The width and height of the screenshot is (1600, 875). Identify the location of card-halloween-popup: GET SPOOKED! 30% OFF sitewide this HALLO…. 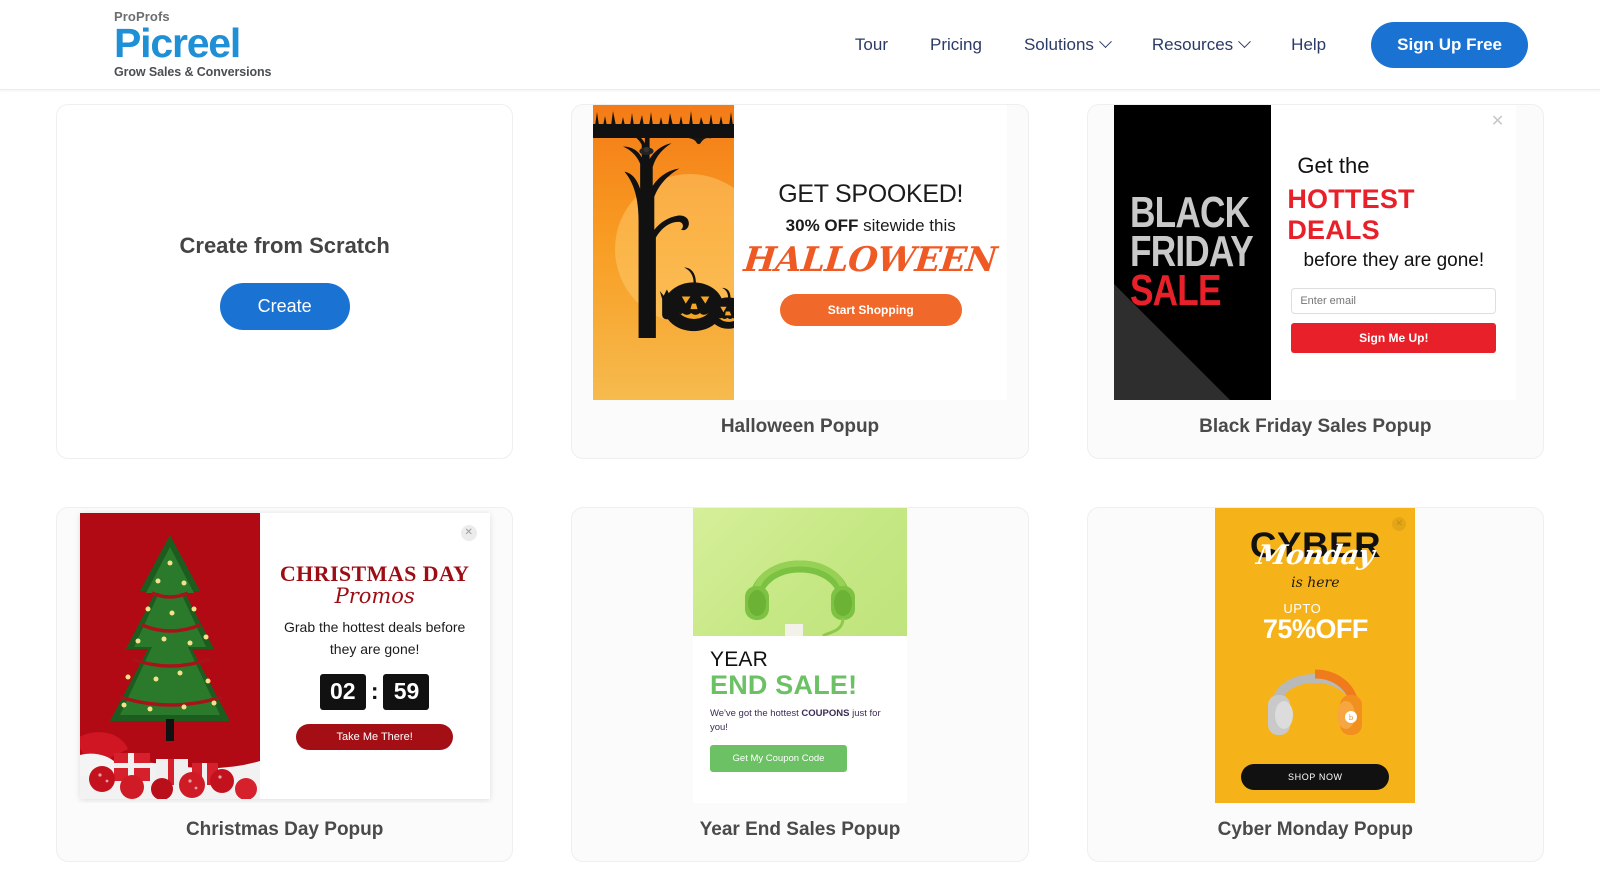
(800, 281).